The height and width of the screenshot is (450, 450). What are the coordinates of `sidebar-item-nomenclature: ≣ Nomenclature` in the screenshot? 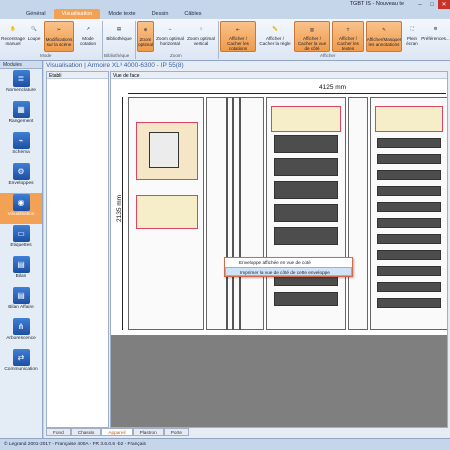 It's located at (21, 84).